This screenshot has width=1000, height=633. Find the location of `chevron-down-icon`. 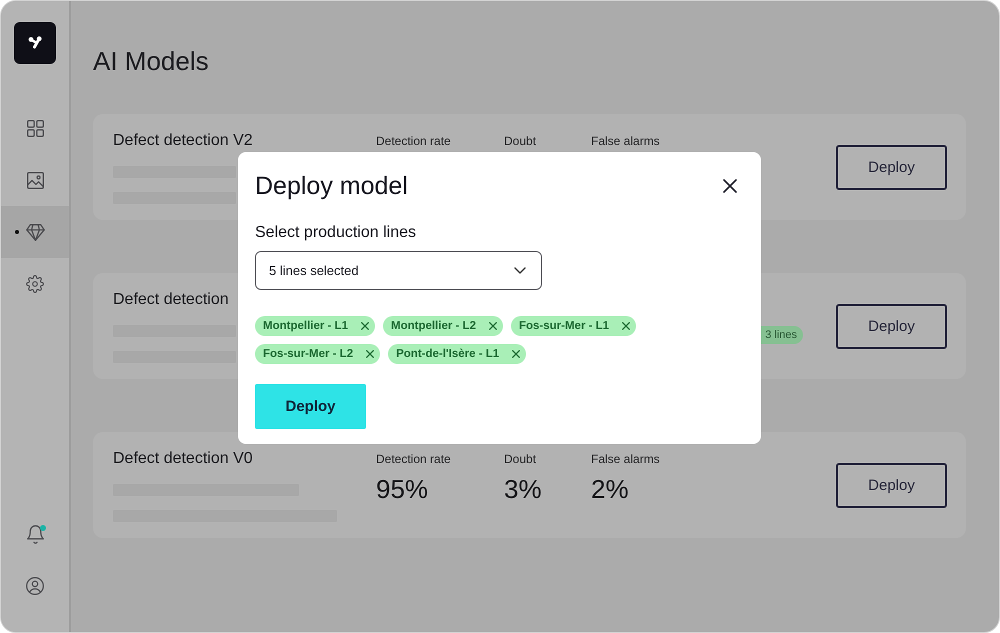

chevron-down-icon is located at coordinates (520, 270).